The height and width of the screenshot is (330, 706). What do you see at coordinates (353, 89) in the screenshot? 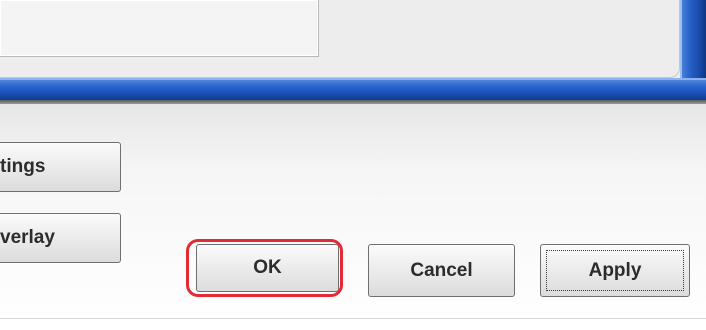
I see `window-frame-bottom` at bounding box center [353, 89].